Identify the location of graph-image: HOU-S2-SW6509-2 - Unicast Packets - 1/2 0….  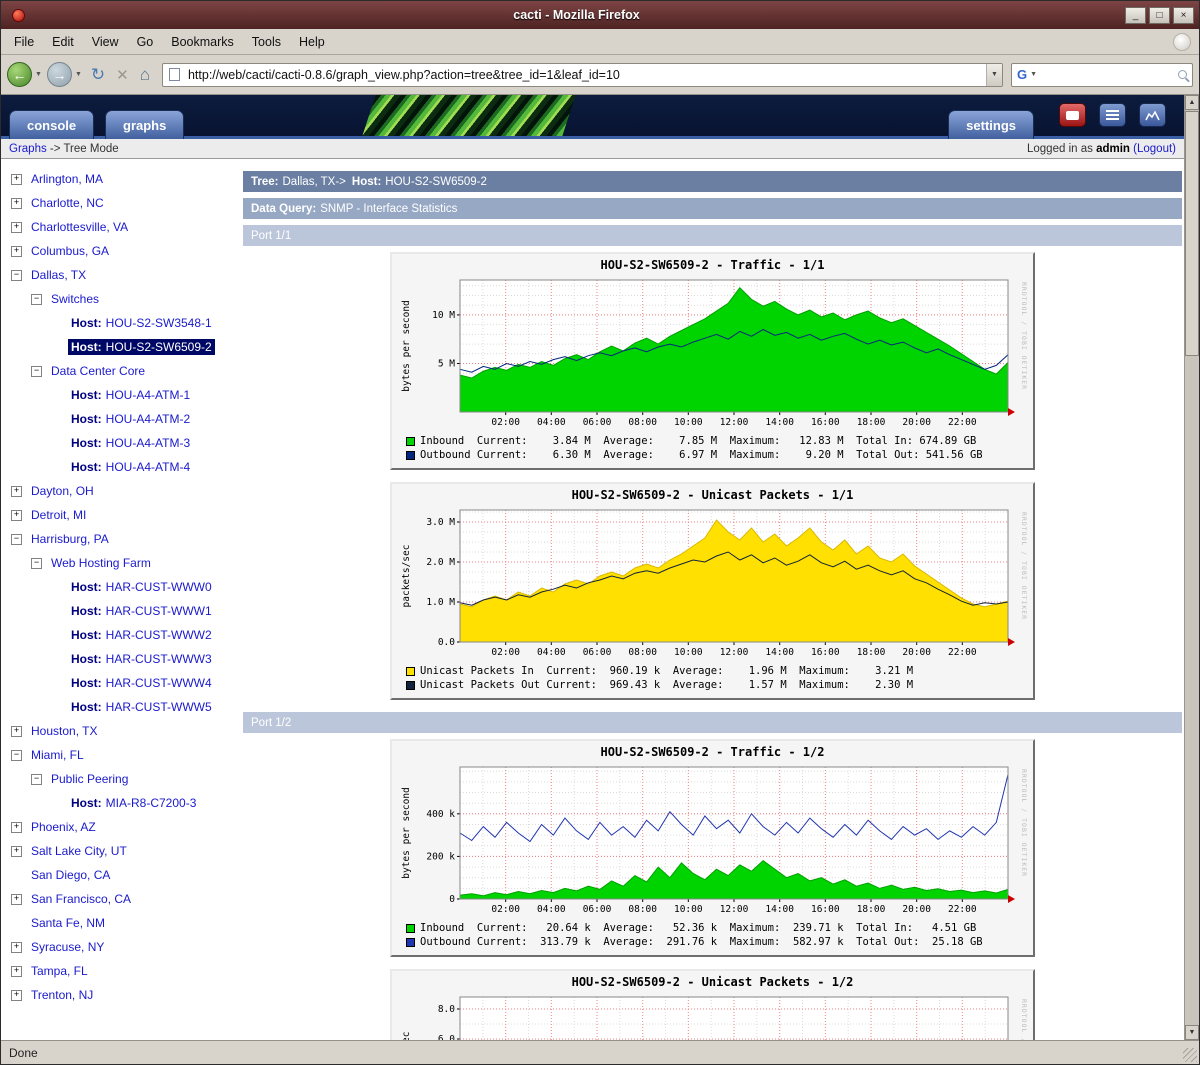
(712, 1004).